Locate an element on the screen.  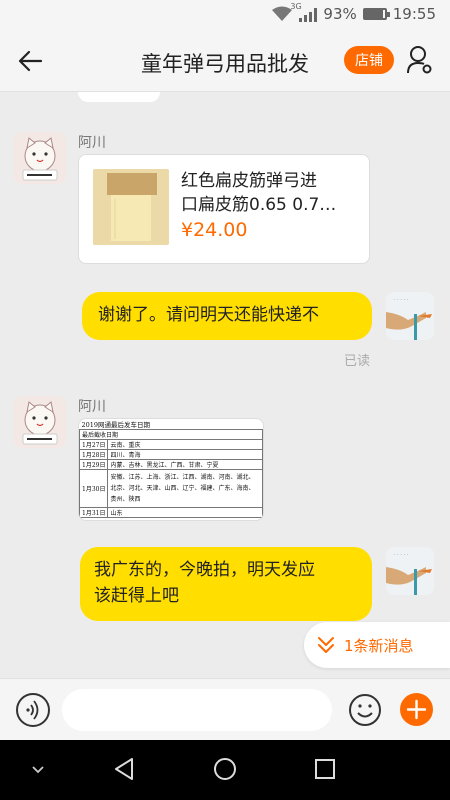
row-regions: 云南、重庆 is located at coordinates (185, 444).